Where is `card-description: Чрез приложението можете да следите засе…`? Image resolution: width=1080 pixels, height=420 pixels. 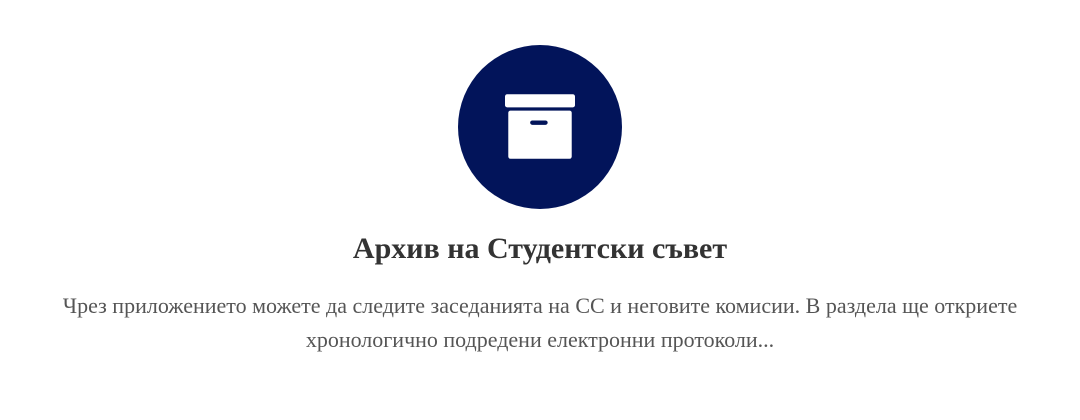
card-description: Чрез приложението можете да следите засе… is located at coordinates (540, 322).